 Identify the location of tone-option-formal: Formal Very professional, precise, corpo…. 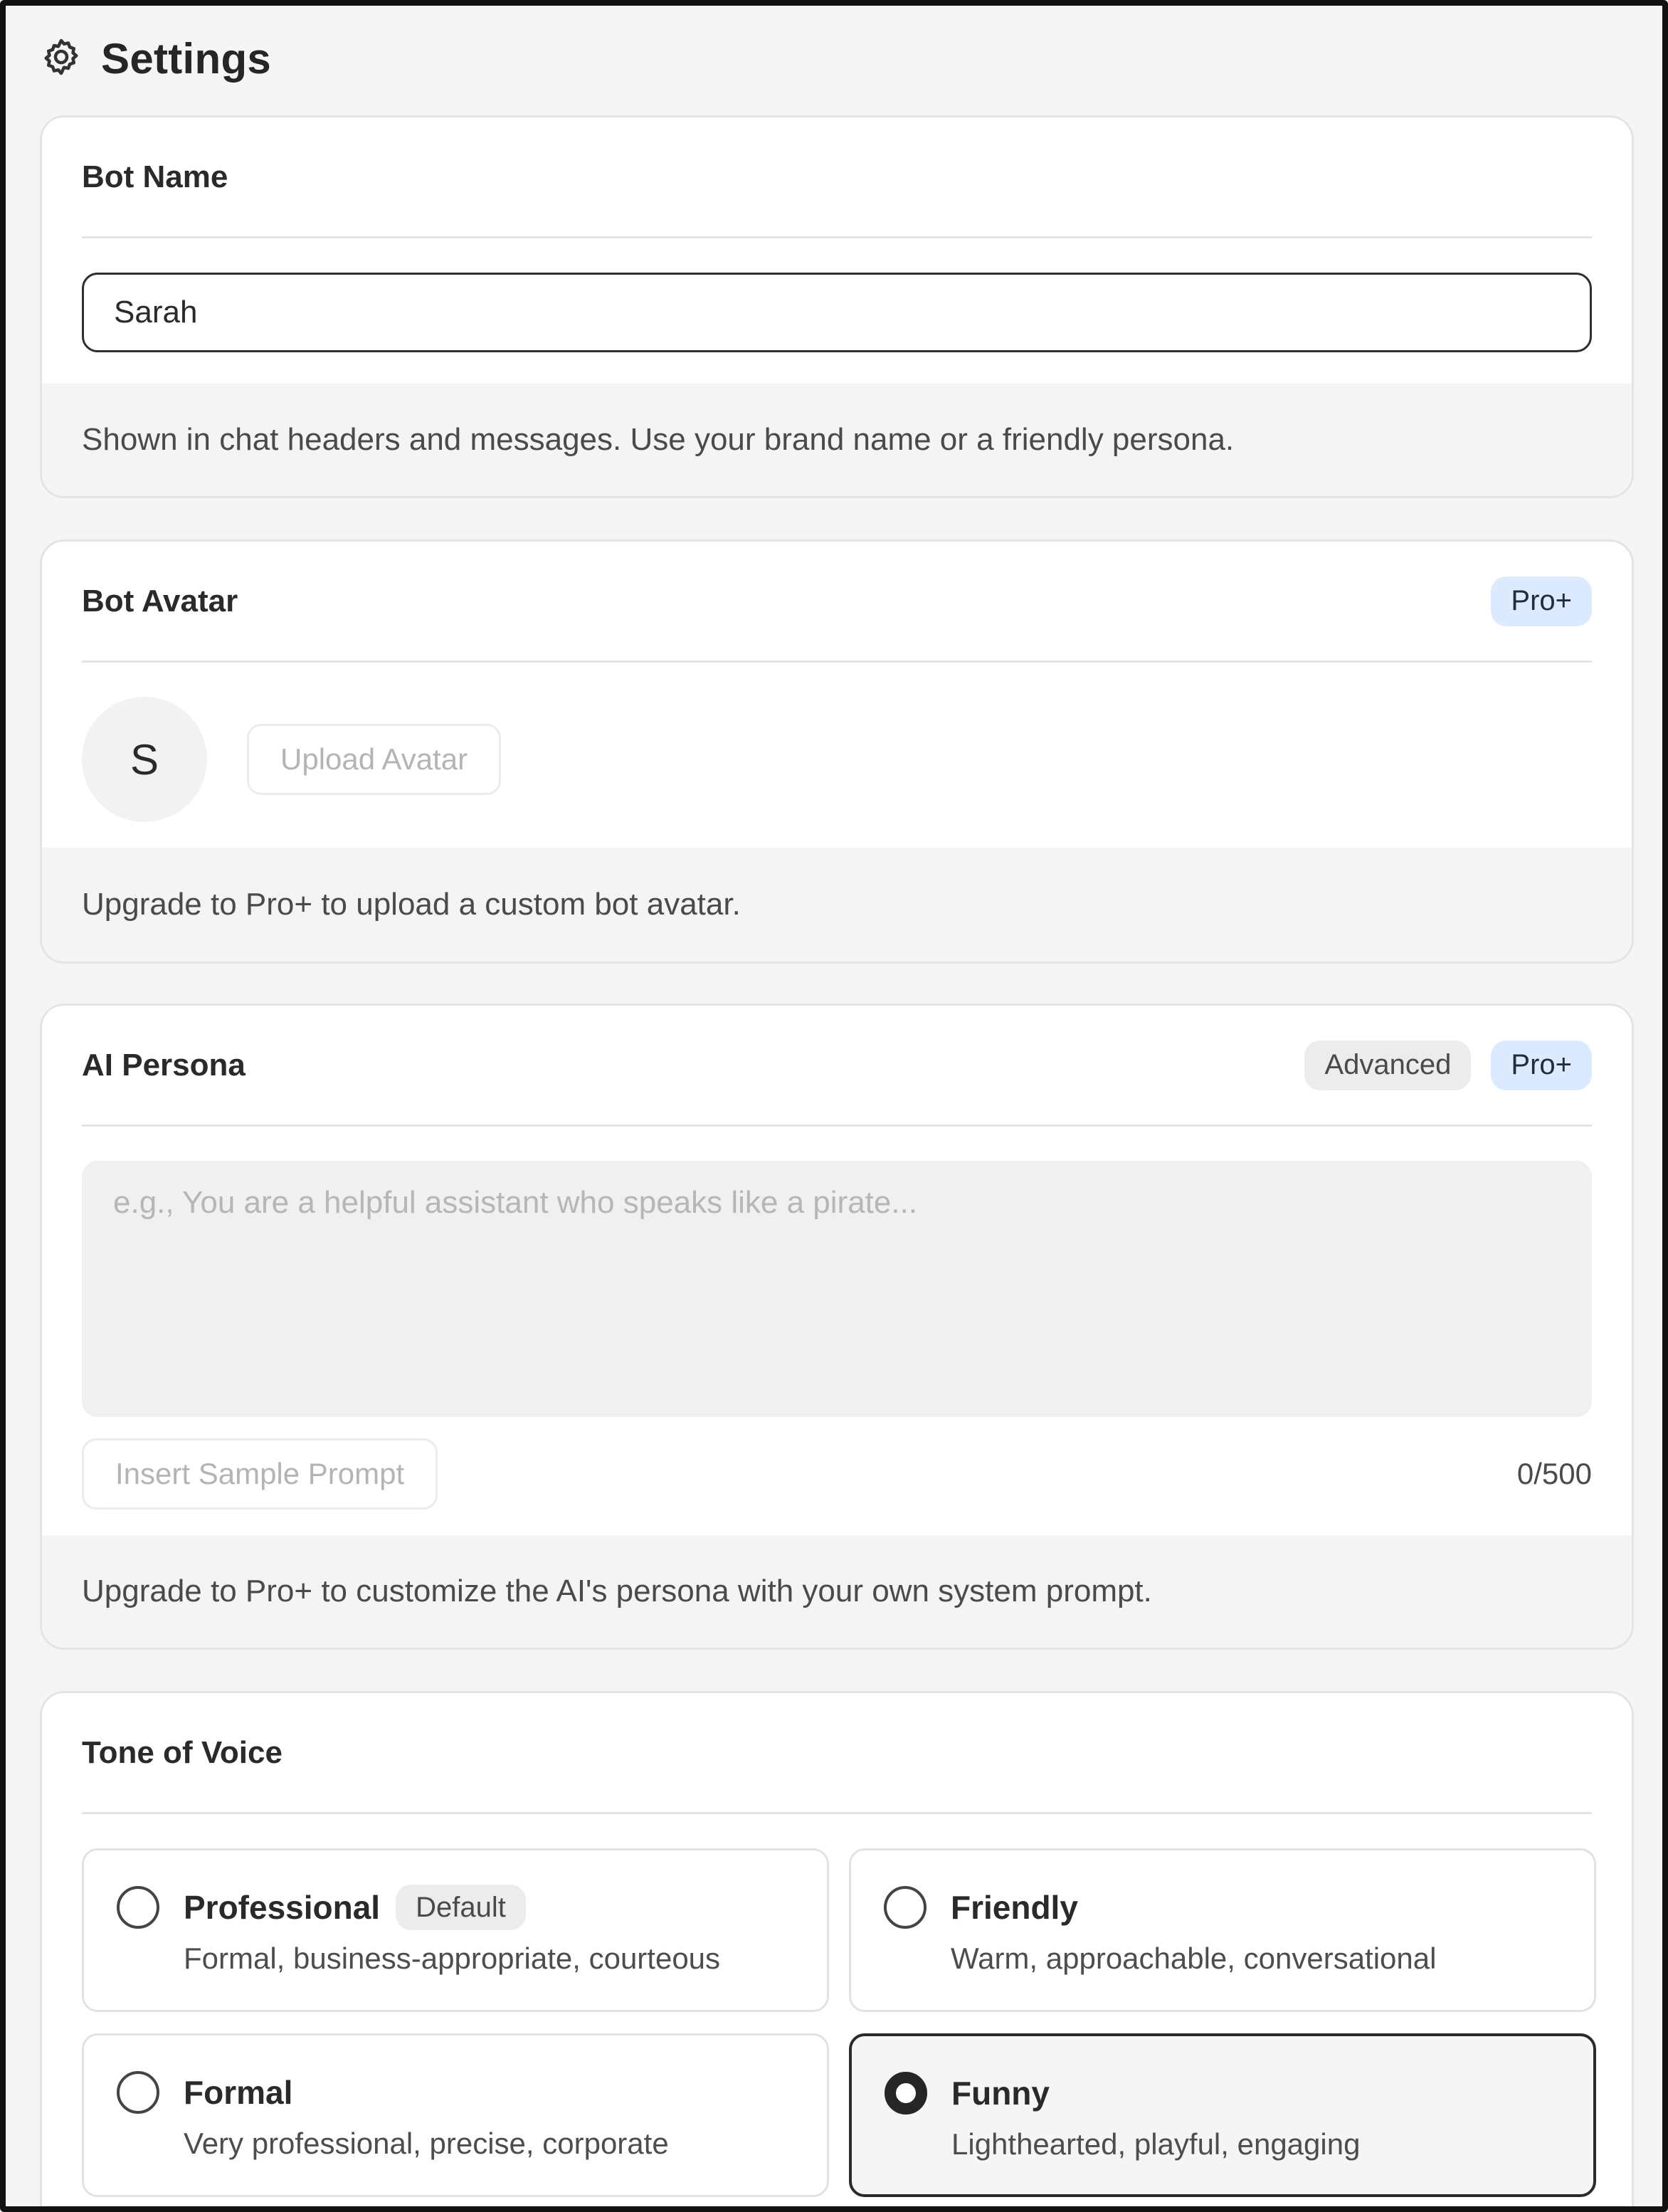
(456, 2115).